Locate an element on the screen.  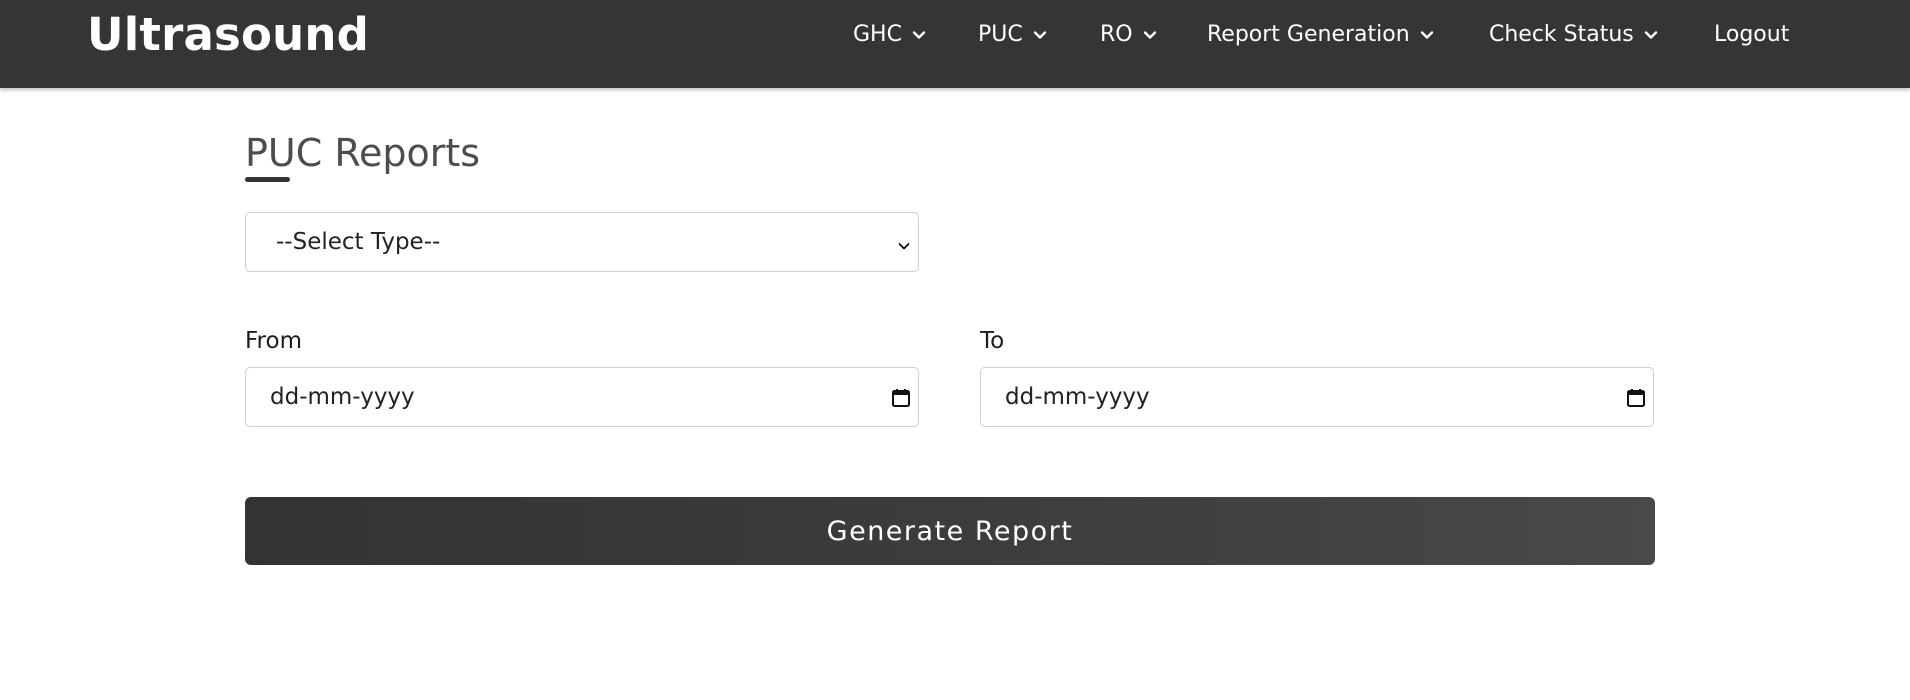
nav-item-label: Check Status is located at coordinates (1561, 34).